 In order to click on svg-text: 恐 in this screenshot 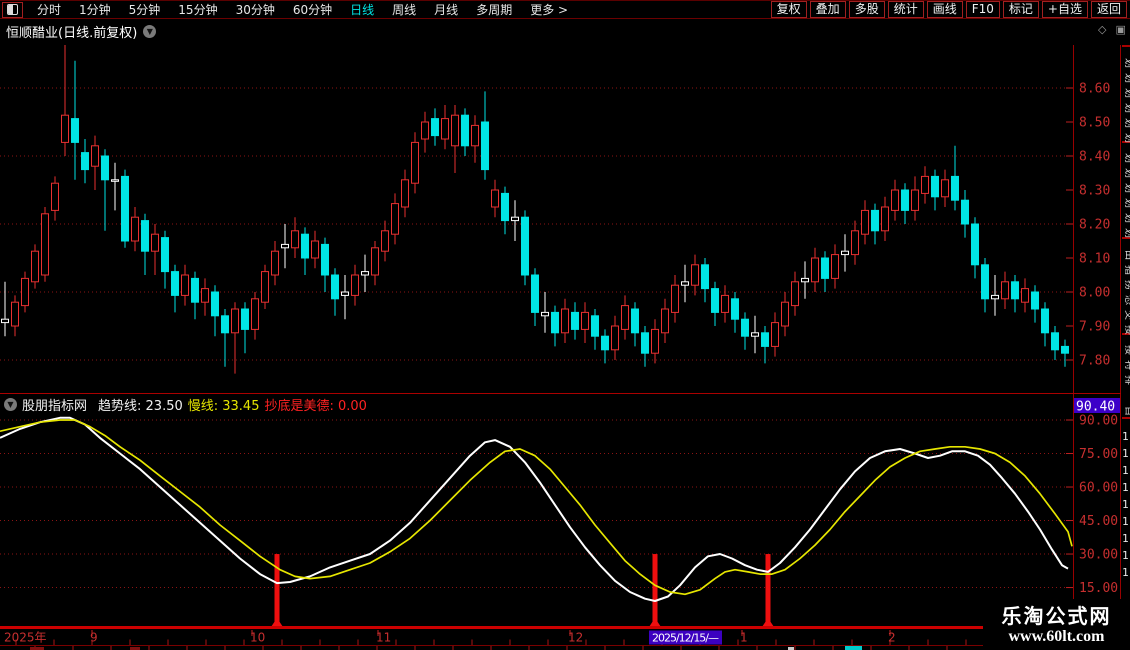, I will do `click(1126, 300)`.